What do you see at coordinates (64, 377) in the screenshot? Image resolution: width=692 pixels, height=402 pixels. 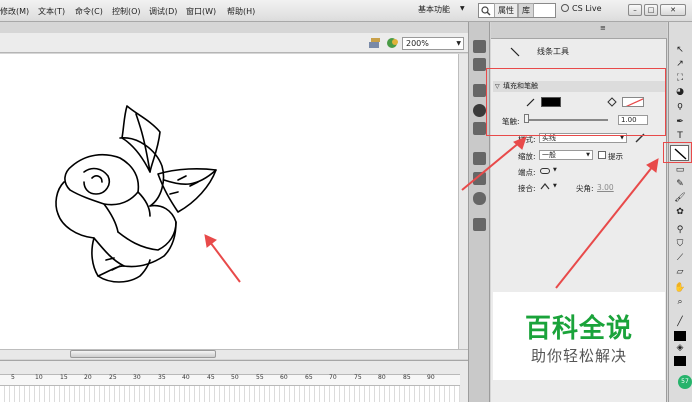 I see `frame-tick: 15` at bounding box center [64, 377].